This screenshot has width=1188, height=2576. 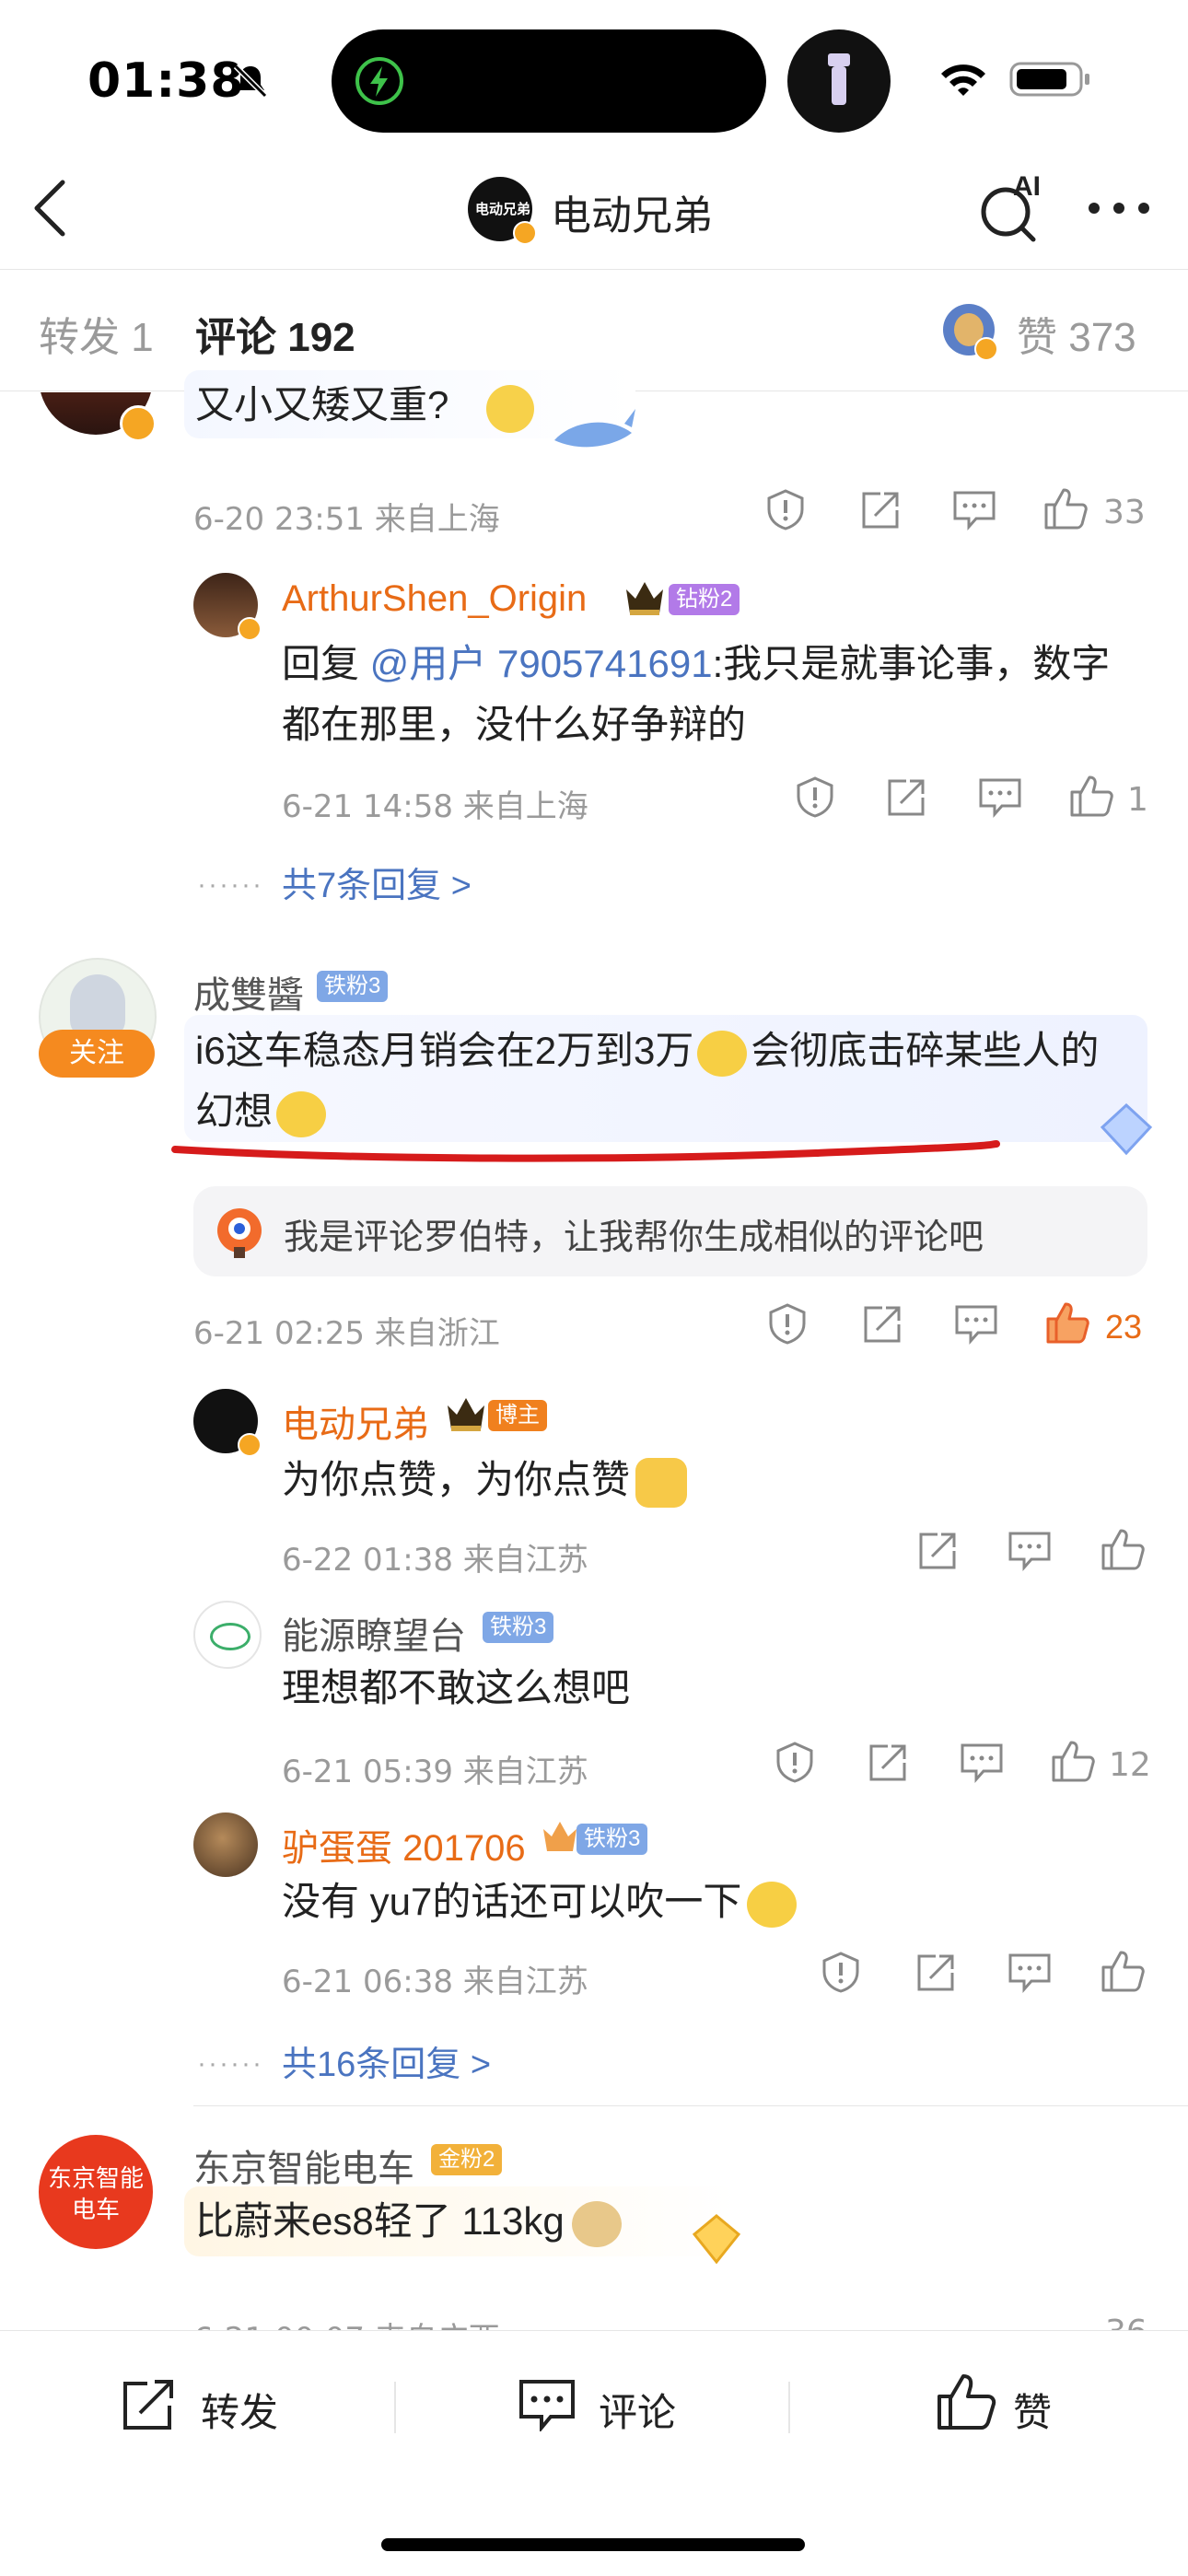 What do you see at coordinates (374, 1633) in the screenshot?
I see `reply-author-name: 能源瞭望台` at bounding box center [374, 1633].